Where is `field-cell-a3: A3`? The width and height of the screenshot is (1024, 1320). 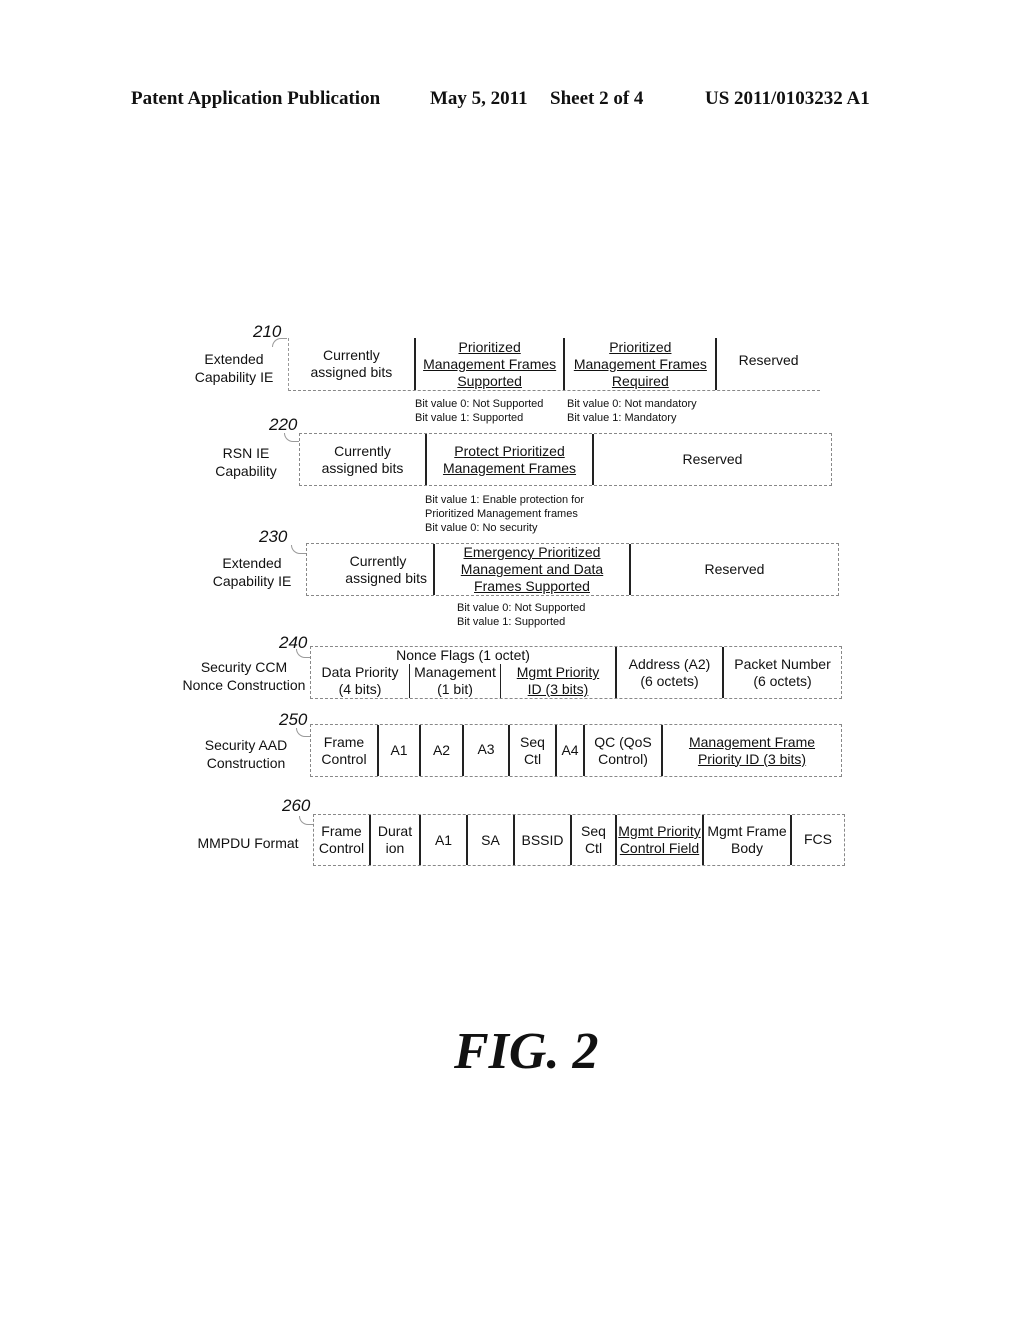 field-cell-a3: A3 is located at coordinates (487, 750).